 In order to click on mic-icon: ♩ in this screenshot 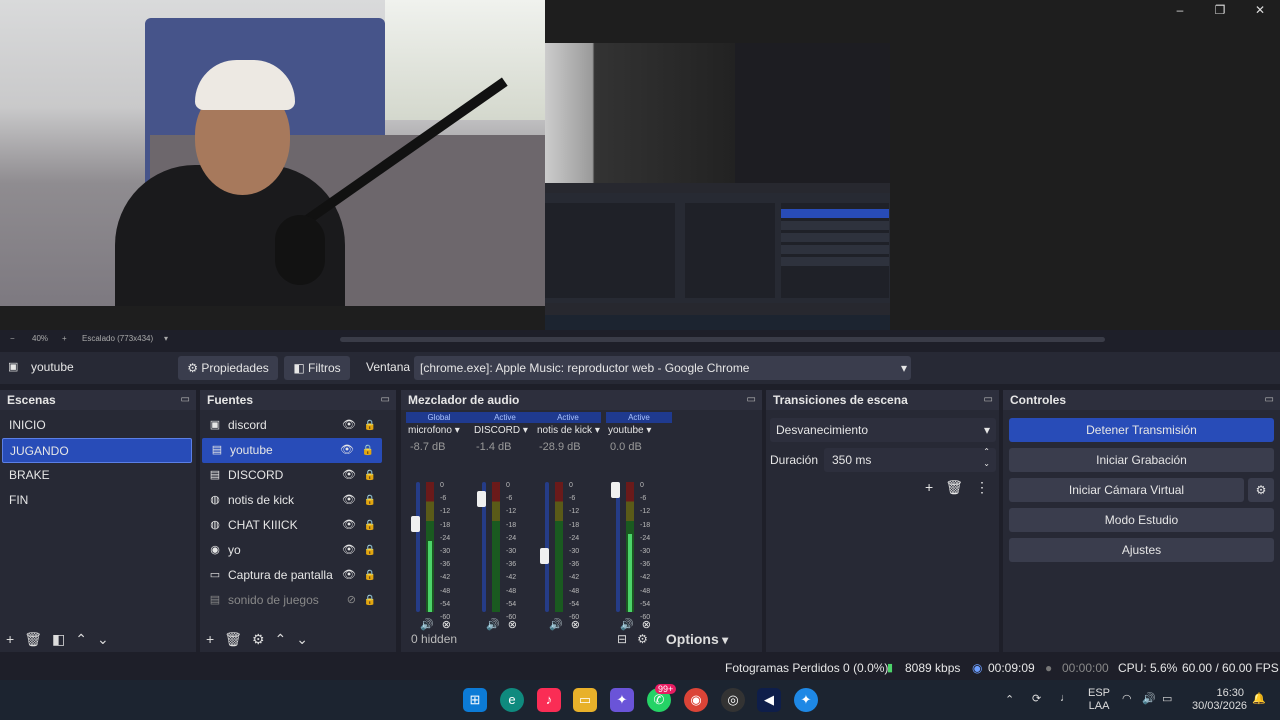, I will do `click(1065, 698)`.